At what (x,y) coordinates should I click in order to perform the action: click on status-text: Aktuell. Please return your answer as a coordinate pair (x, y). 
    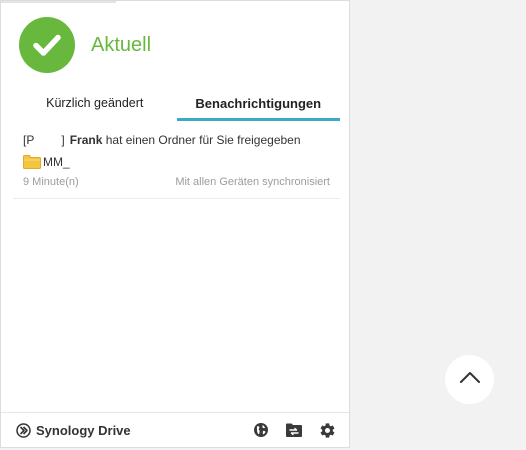
    Looking at the image, I should click on (121, 44).